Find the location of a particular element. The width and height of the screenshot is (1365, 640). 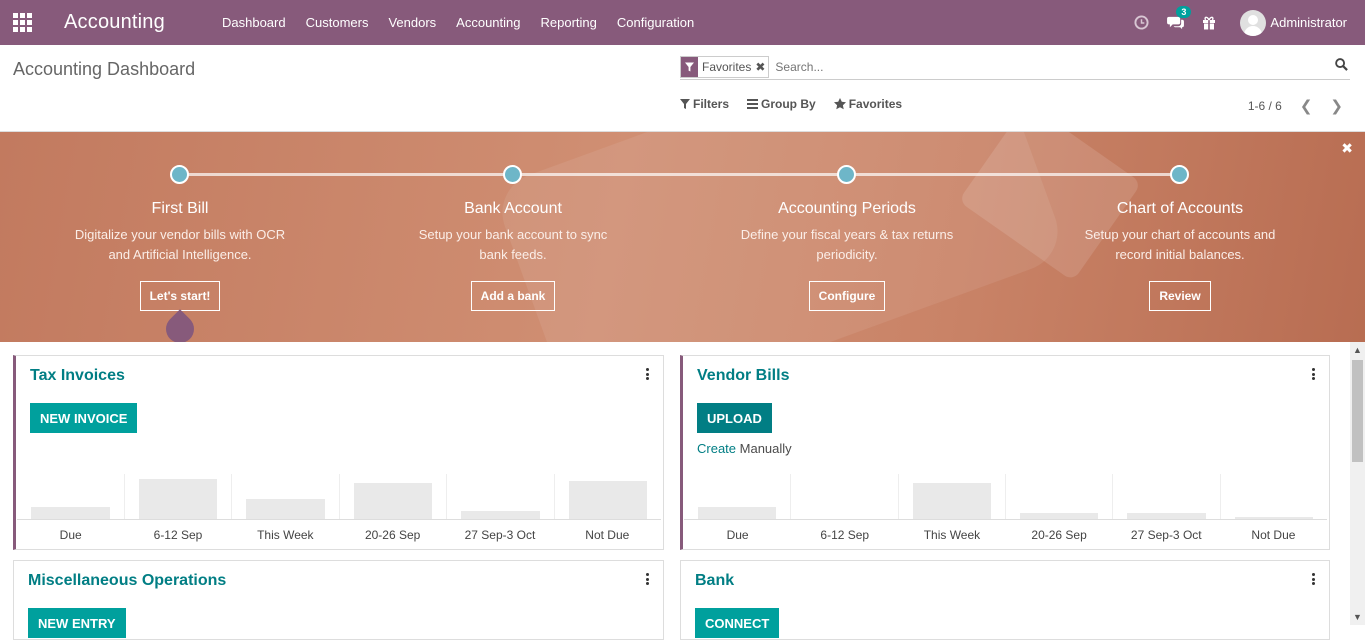

lets-start-button: Let's start! is located at coordinates (180, 296).